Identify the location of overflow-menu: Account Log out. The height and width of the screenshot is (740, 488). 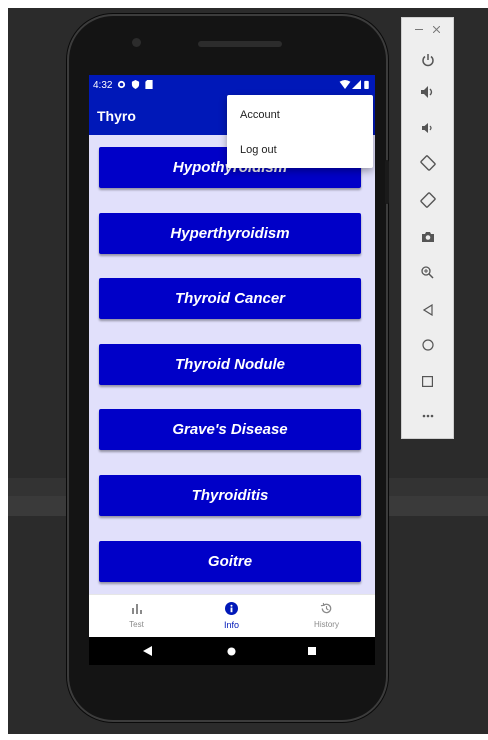
(300, 131).